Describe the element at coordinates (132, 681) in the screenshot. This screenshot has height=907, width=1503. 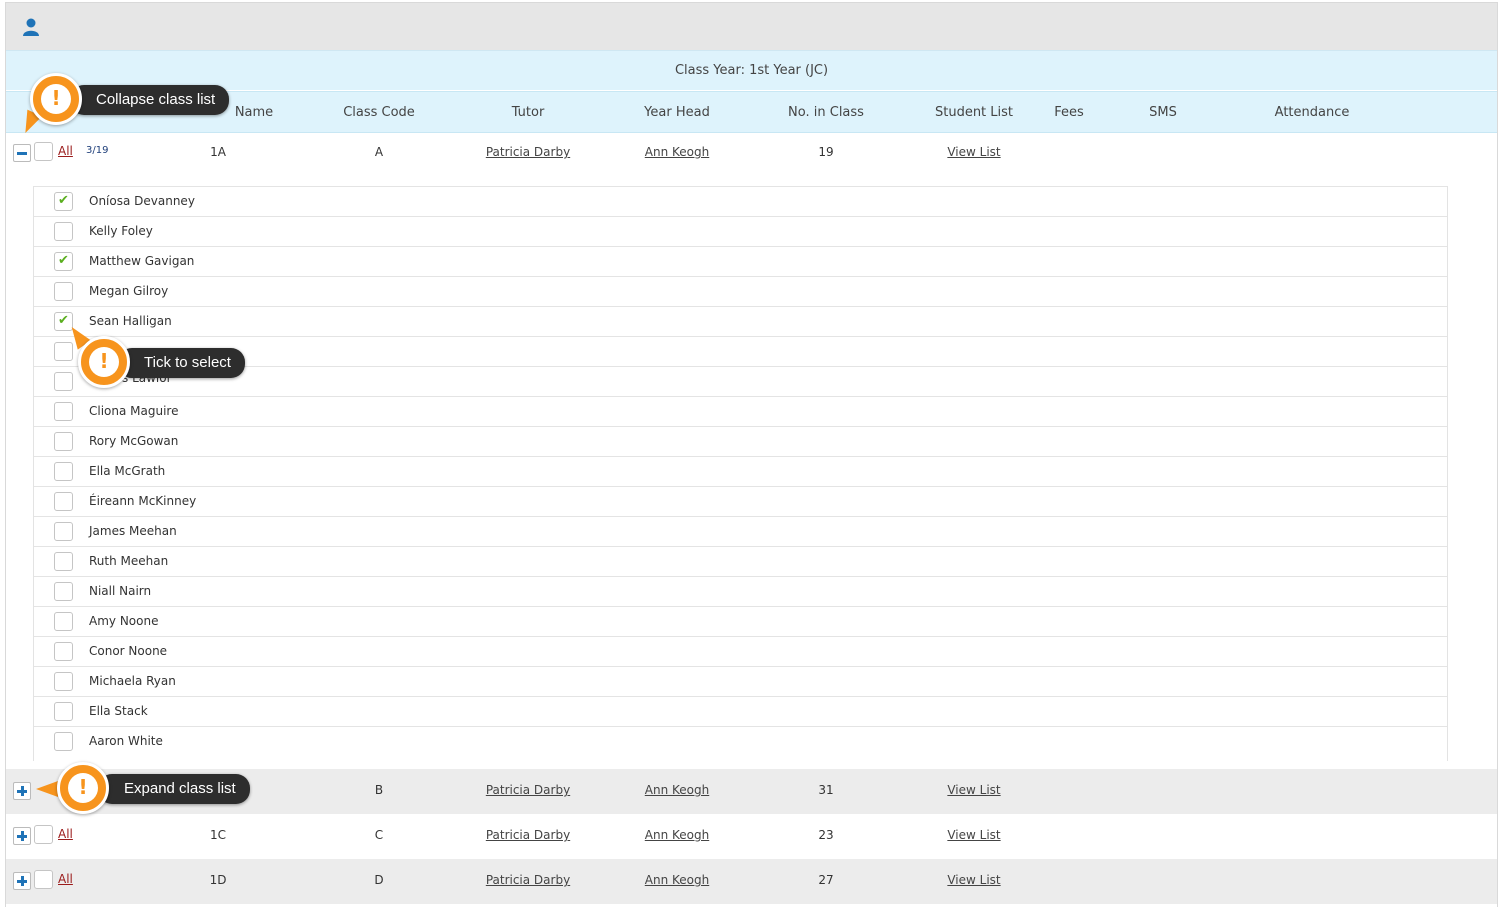
I see `student-name: Michaela Ryan` at that location.